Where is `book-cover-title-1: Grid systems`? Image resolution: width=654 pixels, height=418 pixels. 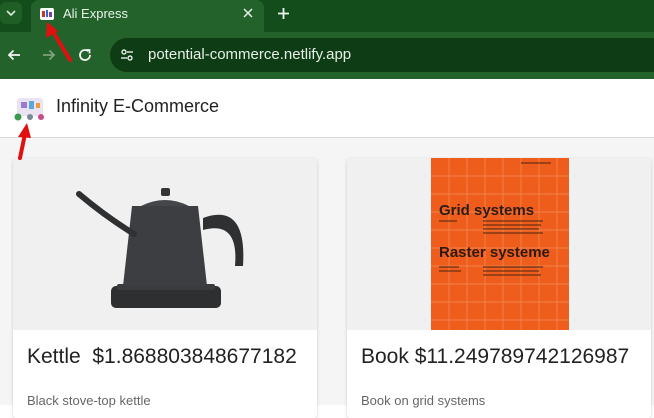
book-cover-title-1: Grid systems is located at coordinates (487, 210).